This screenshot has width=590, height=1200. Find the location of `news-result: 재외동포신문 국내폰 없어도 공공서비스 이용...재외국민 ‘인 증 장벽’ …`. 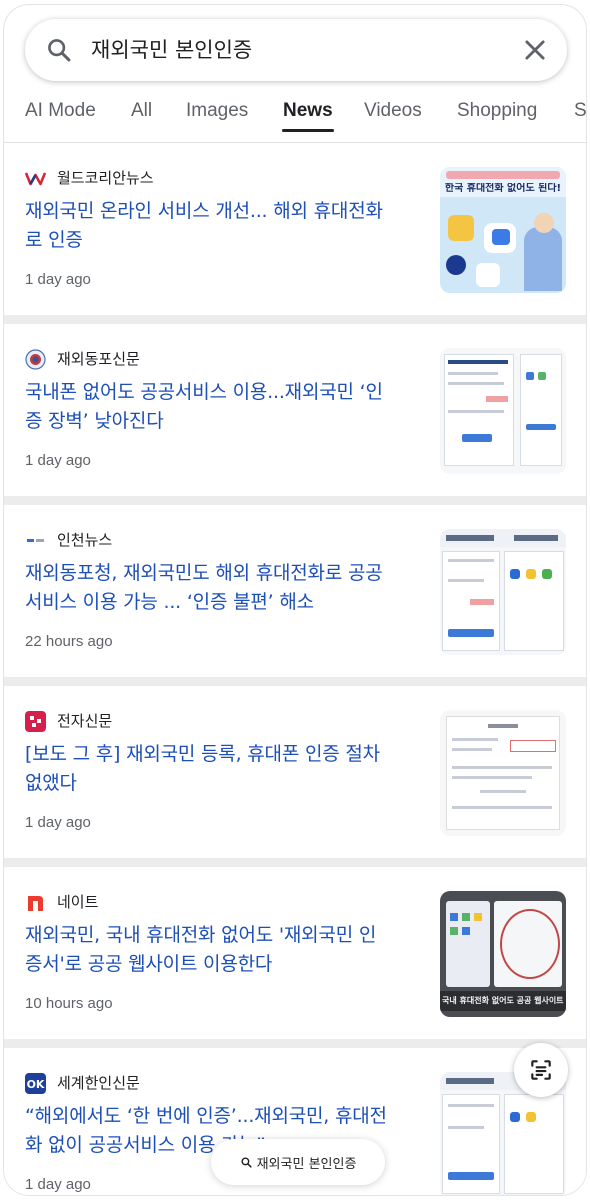

news-result: 재외동포신문 국내폰 없어도 공공서비스 이용...재외국민 ‘인 증 장벽’ … is located at coordinates (295, 410).